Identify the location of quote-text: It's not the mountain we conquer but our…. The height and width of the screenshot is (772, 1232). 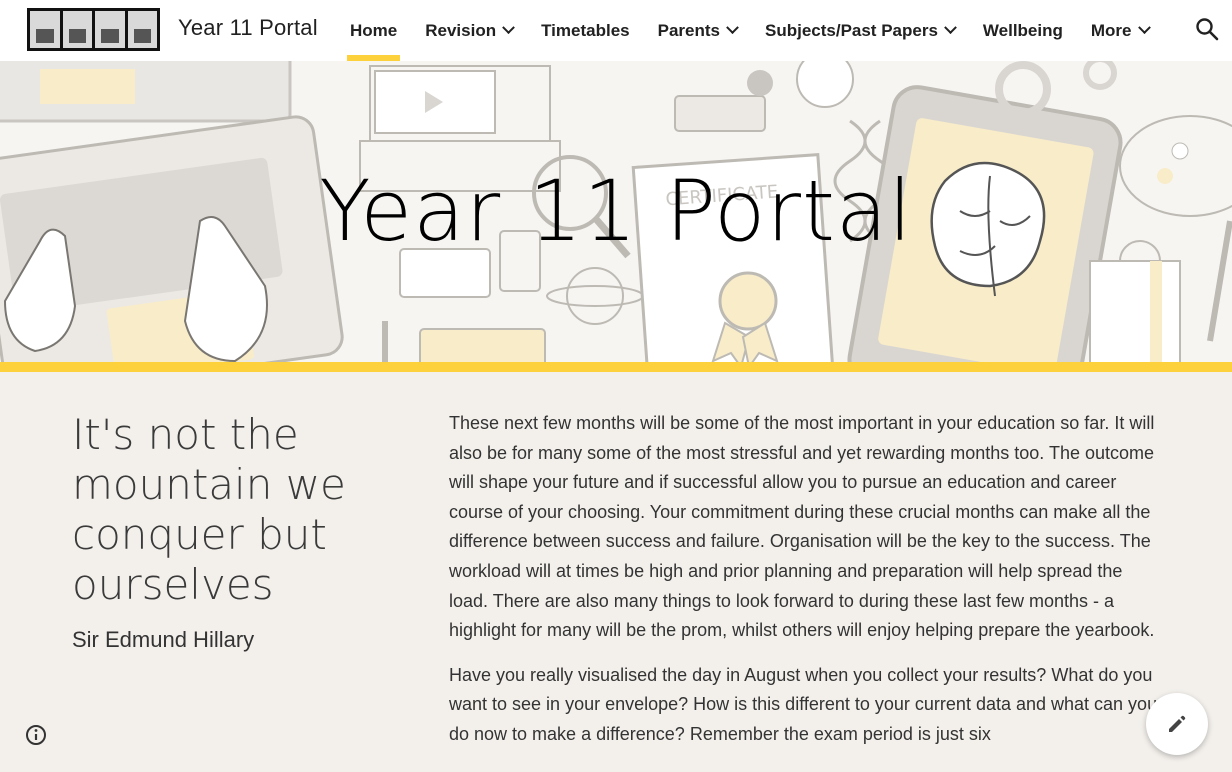
(209, 509).